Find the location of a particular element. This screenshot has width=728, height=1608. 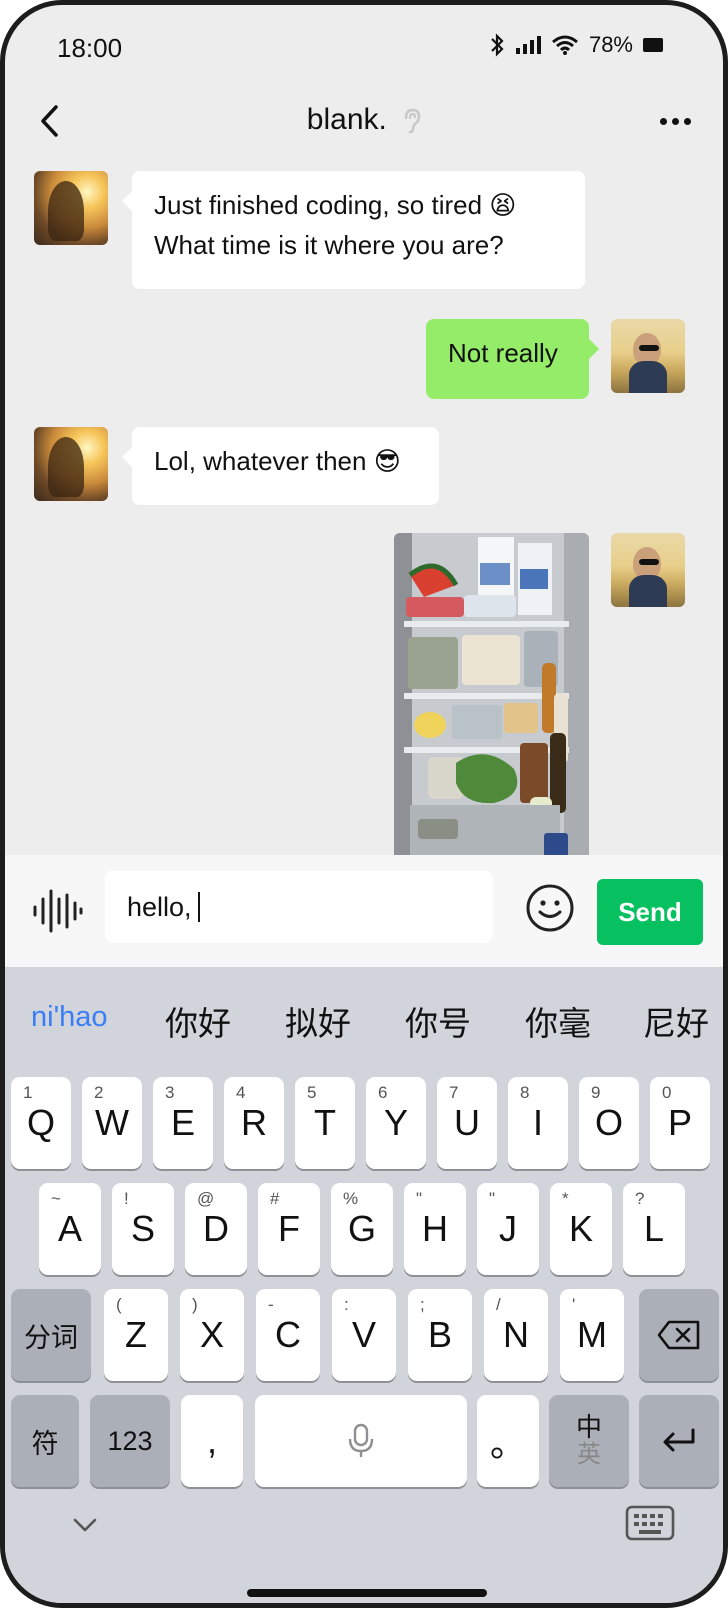

message-bubble-incoming: Lol, whatever then 😎 is located at coordinates (280, 466).